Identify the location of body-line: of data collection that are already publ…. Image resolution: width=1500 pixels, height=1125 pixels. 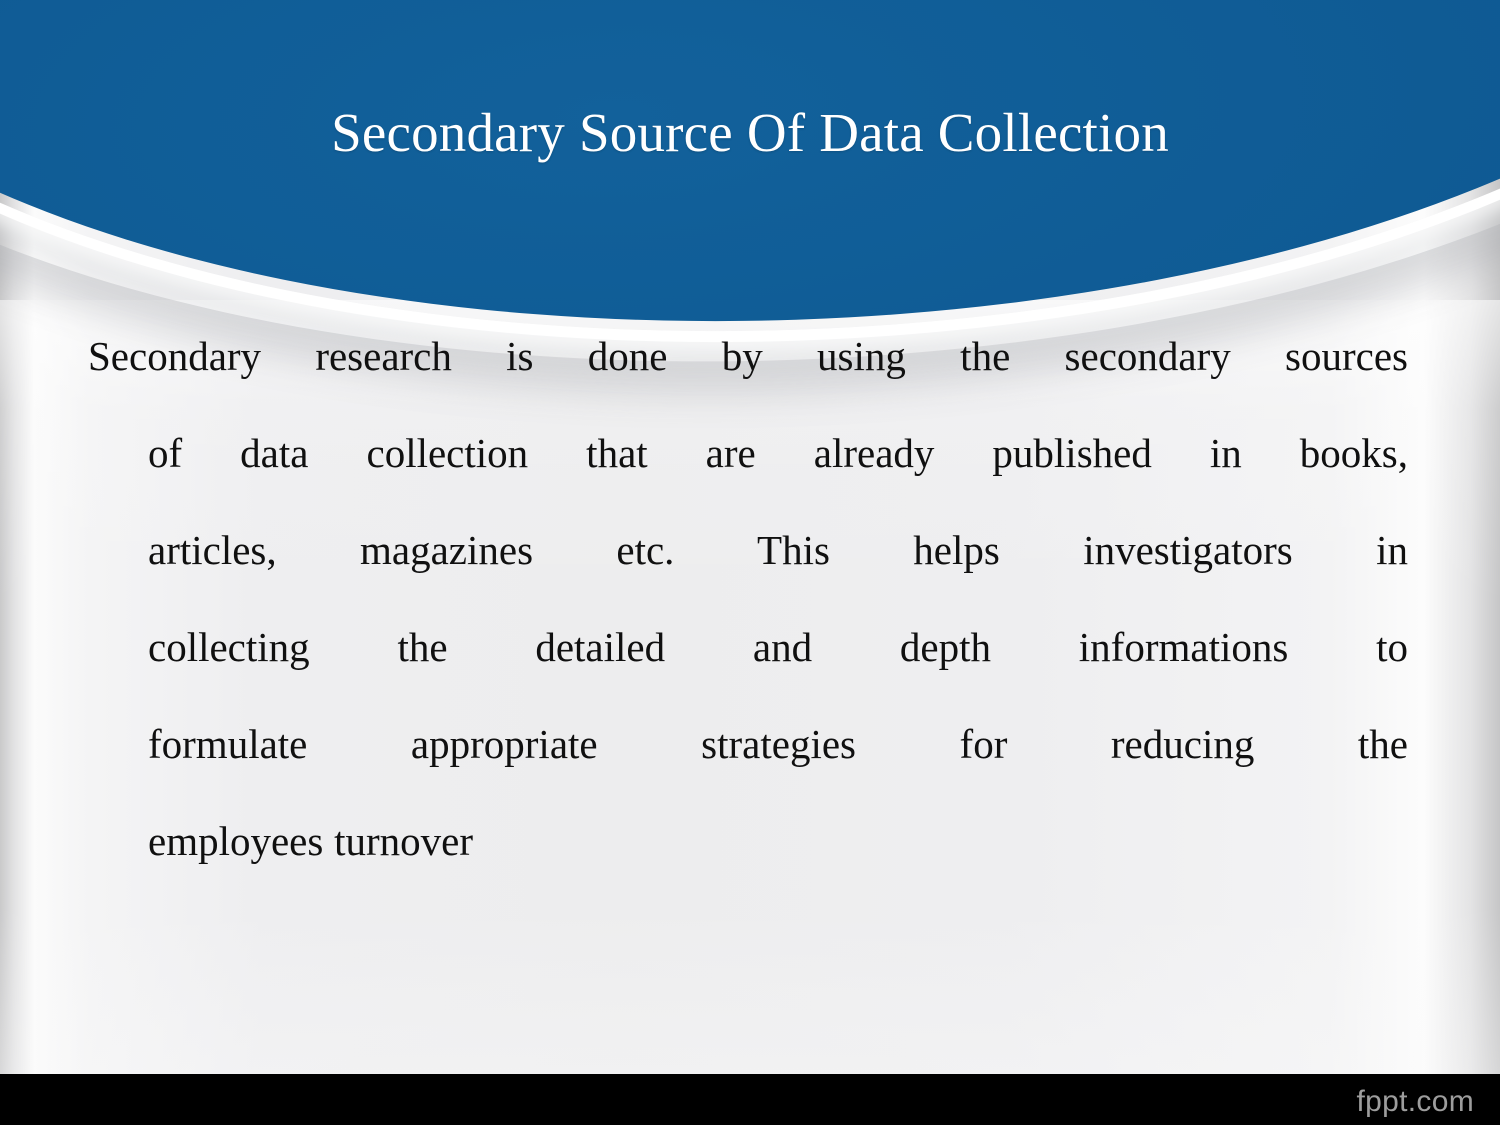
(778, 453).